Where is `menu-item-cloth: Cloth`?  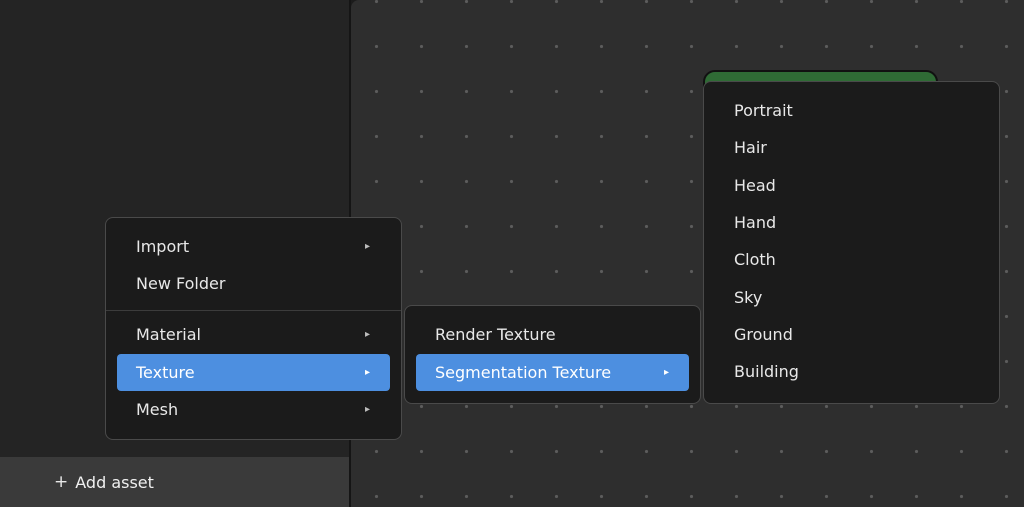 menu-item-cloth: Cloth is located at coordinates (851, 259).